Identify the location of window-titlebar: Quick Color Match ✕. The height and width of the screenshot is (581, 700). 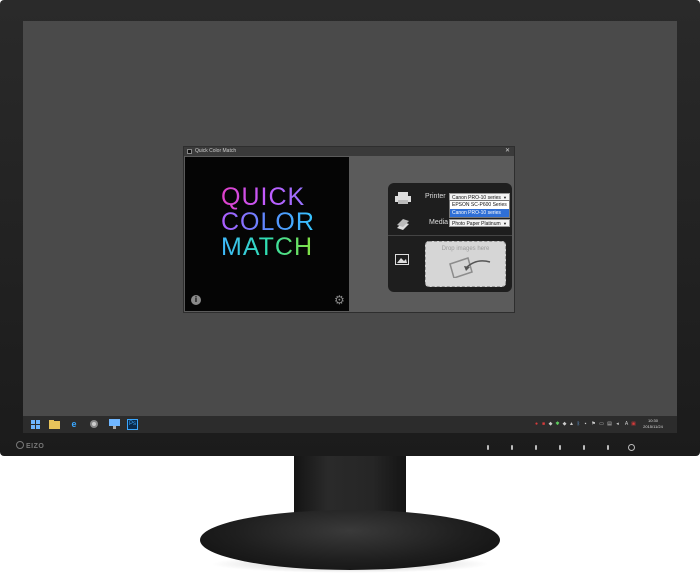
(349, 151).